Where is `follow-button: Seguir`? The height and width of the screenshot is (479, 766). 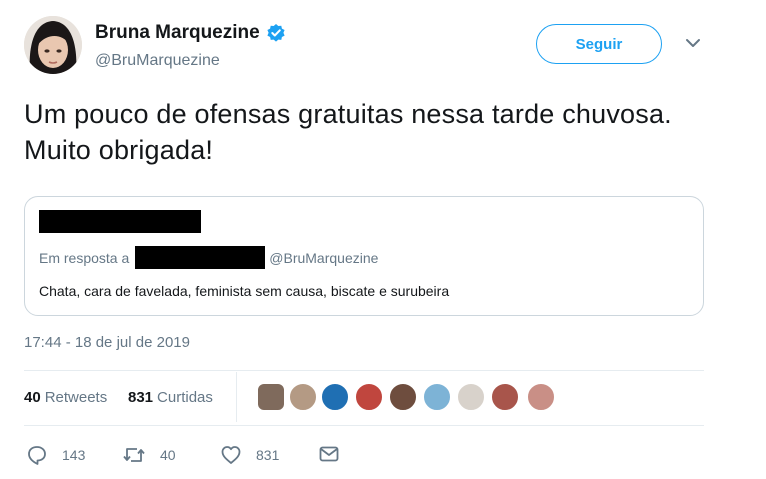
follow-button: Seguir is located at coordinates (599, 44).